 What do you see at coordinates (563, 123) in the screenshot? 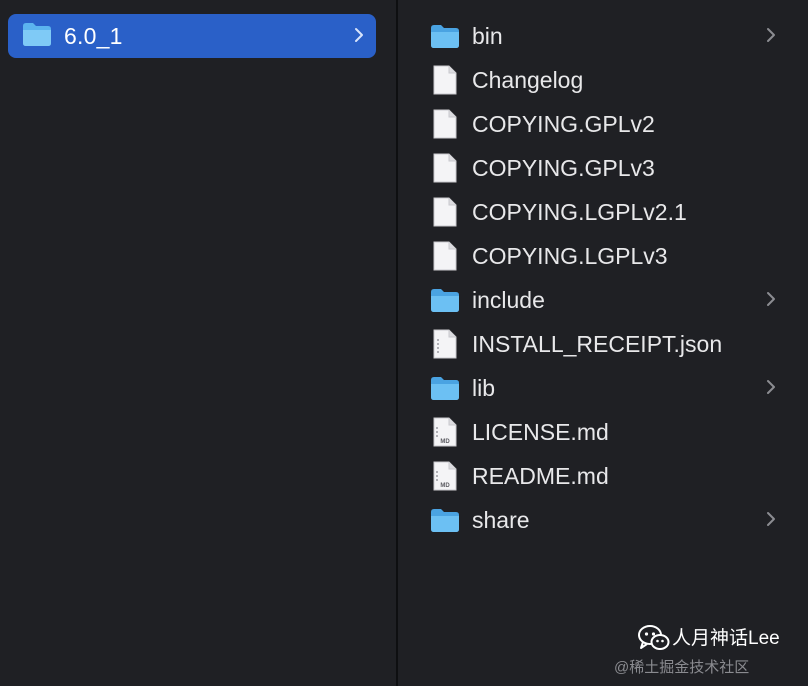
I see `item-name: COPYING.GPLv2` at bounding box center [563, 123].